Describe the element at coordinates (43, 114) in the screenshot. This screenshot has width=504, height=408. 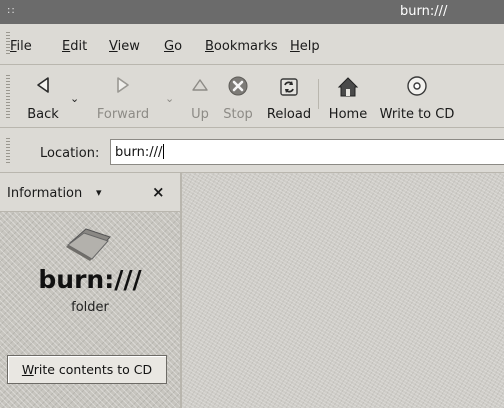
I see `back-label: Back` at that location.